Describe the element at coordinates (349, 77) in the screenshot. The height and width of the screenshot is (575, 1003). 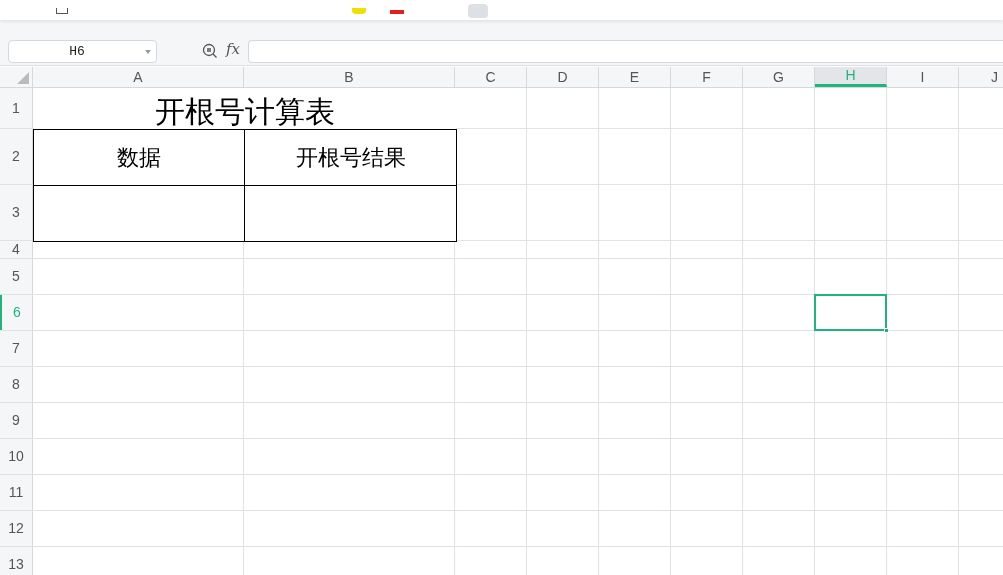
I see `column-header: B` at that location.